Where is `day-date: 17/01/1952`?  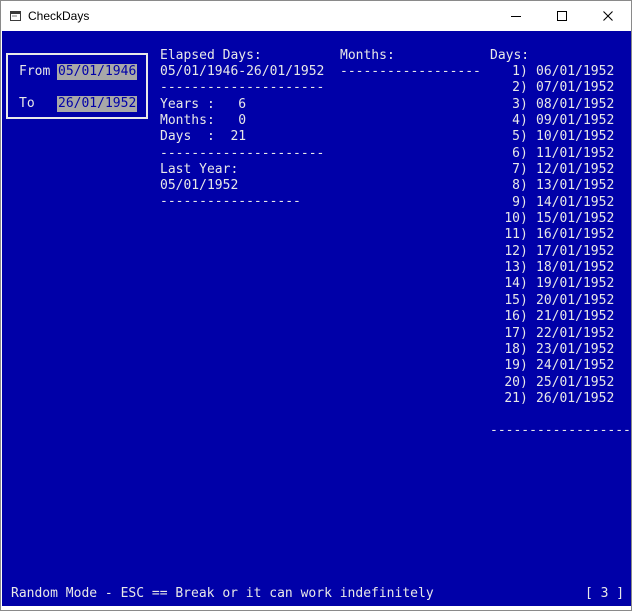
day-date: 17/01/1952 is located at coordinates (575, 251).